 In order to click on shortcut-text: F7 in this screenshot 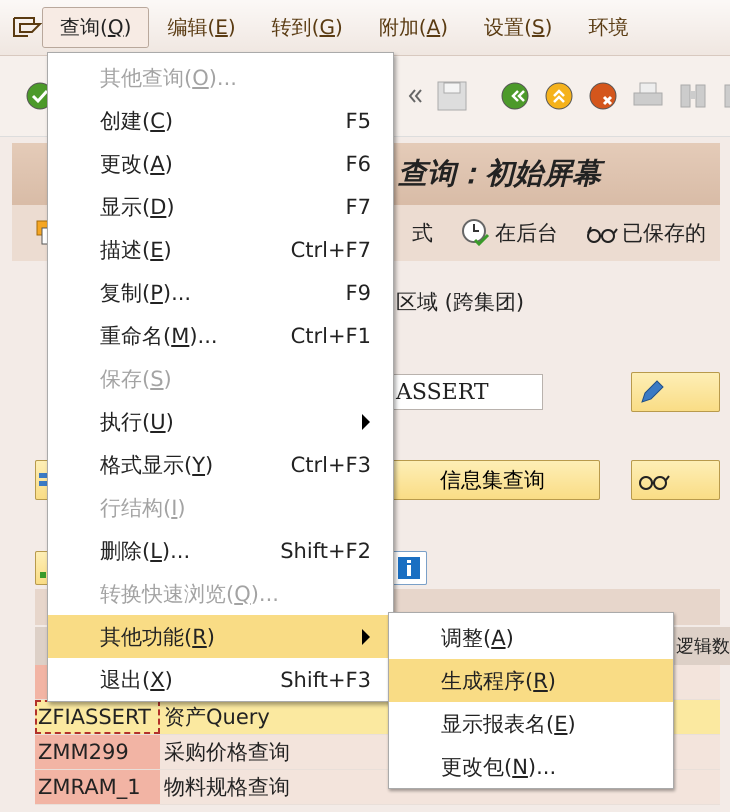, I will do `click(358, 206)`.